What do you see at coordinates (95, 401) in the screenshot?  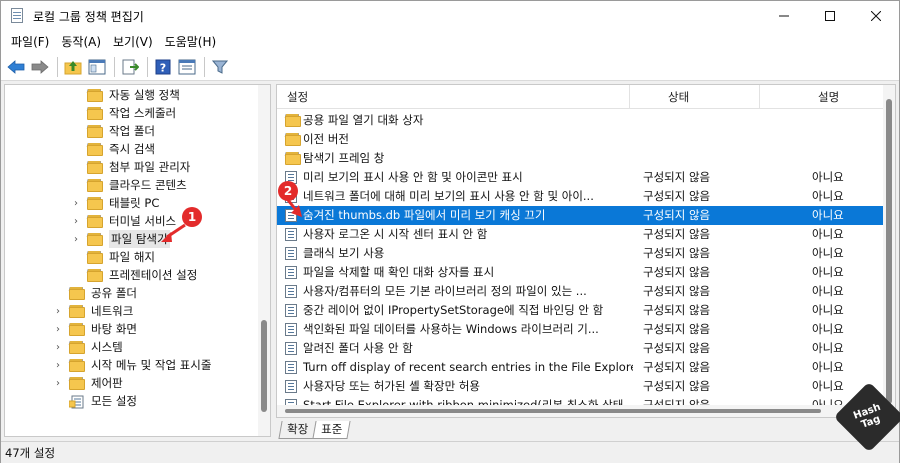 I see `tree-item: 모든 설정` at bounding box center [95, 401].